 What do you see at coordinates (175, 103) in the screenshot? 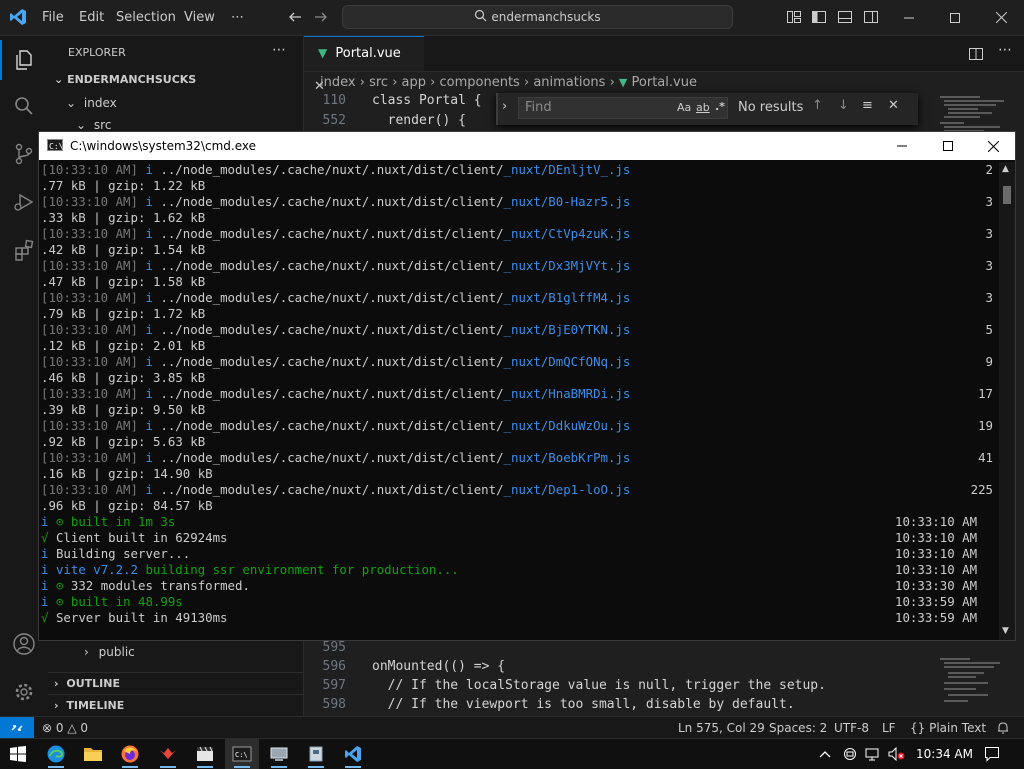
I see `tree-folder-index: ⌄ index` at bounding box center [175, 103].